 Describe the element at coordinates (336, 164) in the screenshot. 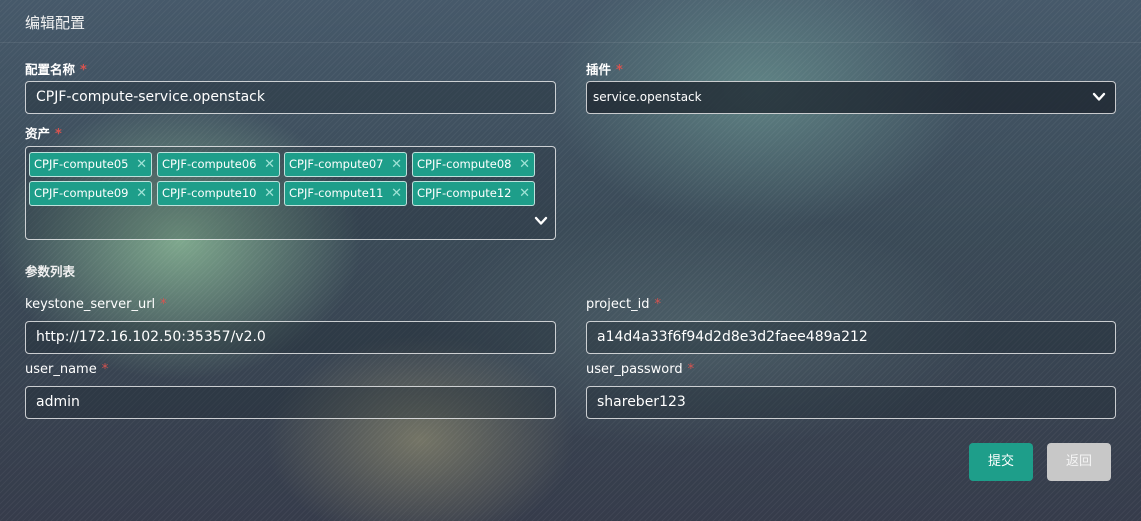

I see `asset-tag-label: CPJF-compute07` at that location.